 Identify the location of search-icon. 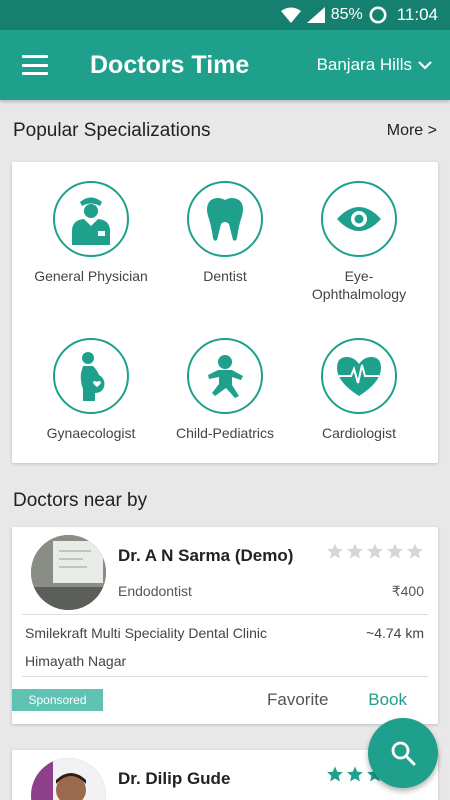
(403, 753).